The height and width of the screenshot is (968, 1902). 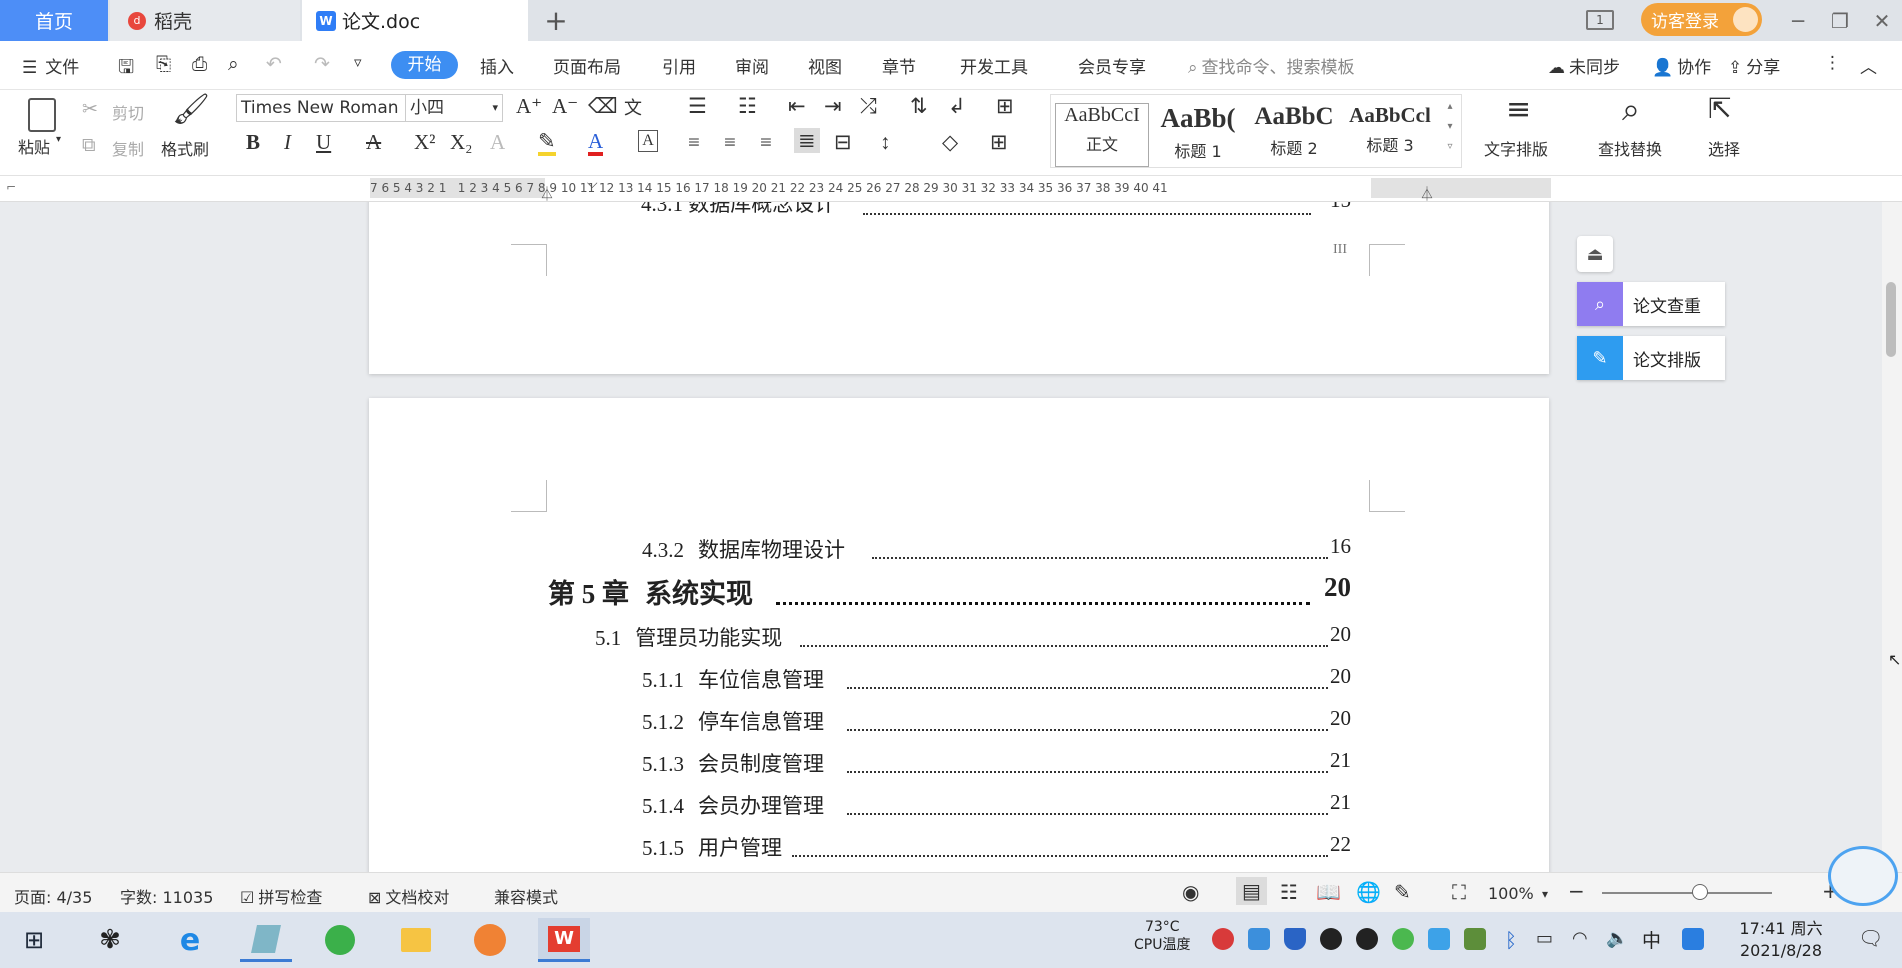 I want to click on save-icon: 🖫, so click(x=126, y=69).